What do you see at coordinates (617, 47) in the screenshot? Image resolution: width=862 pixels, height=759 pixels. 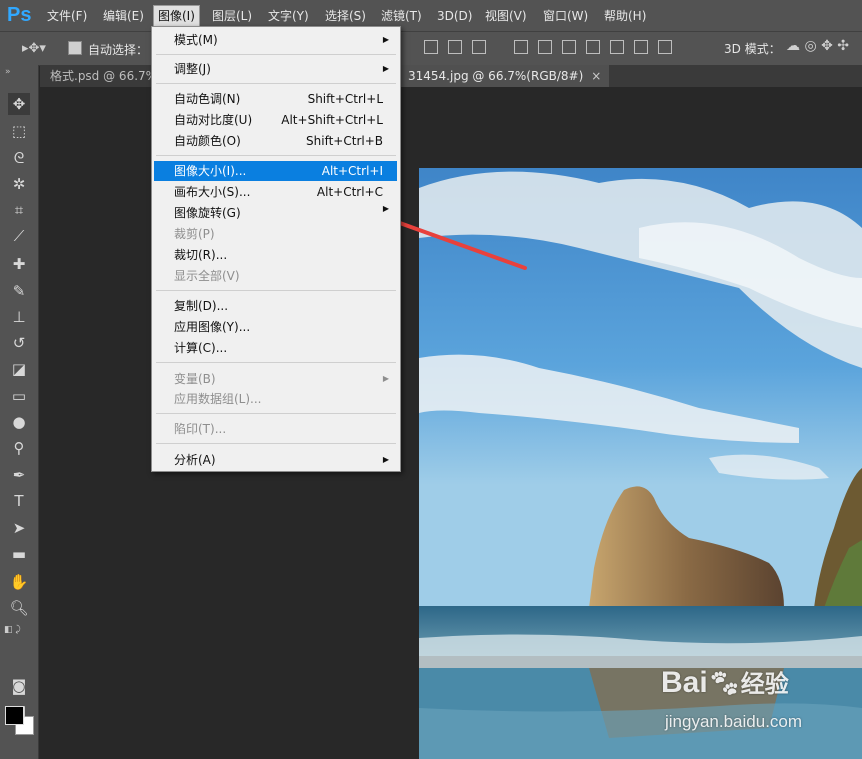 I see `distribute-hcenter-icon` at bounding box center [617, 47].